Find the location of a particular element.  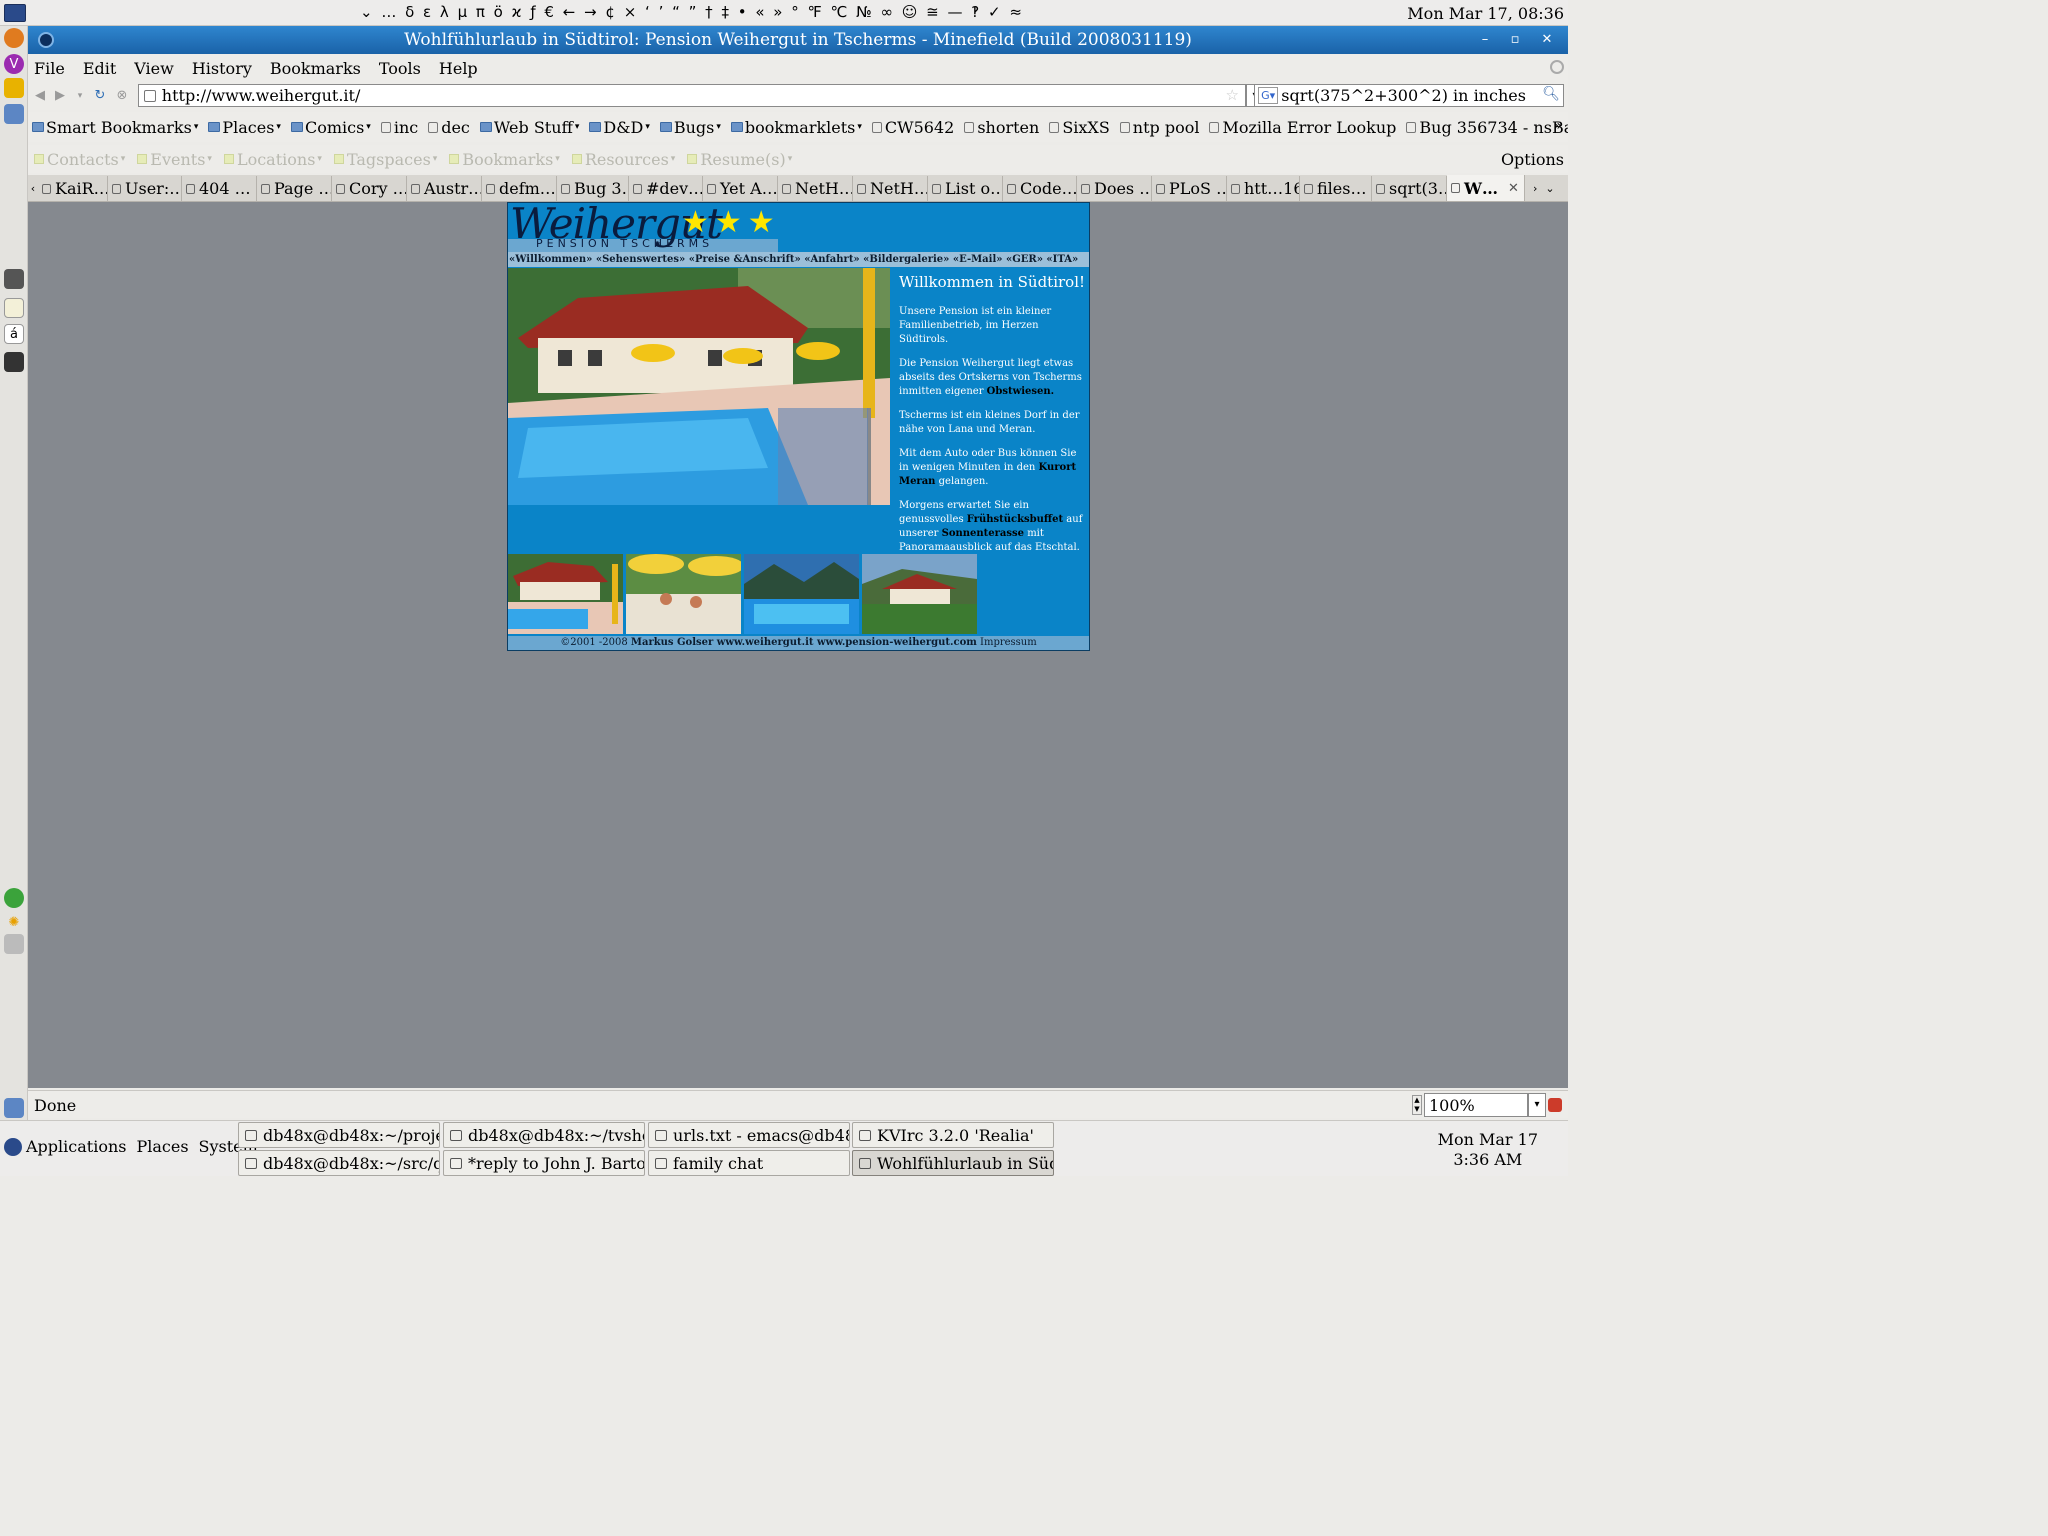

printer-icon is located at coordinates (14, 944).